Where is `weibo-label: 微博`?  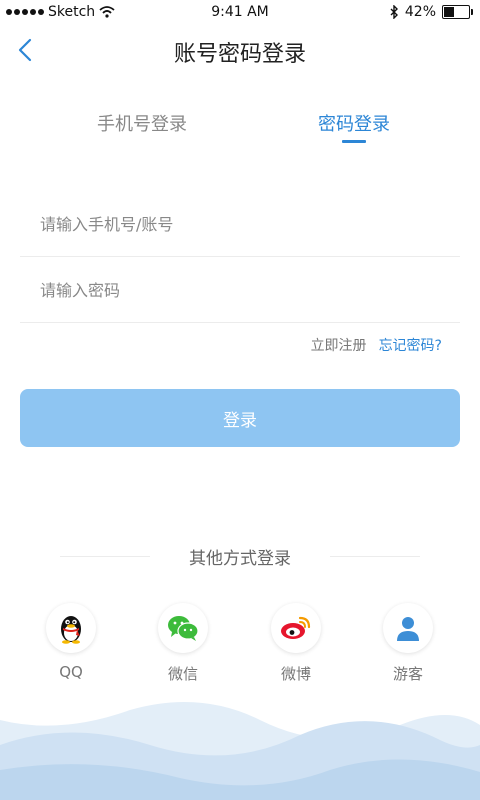
weibo-label: 微博 is located at coordinates (295, 674).